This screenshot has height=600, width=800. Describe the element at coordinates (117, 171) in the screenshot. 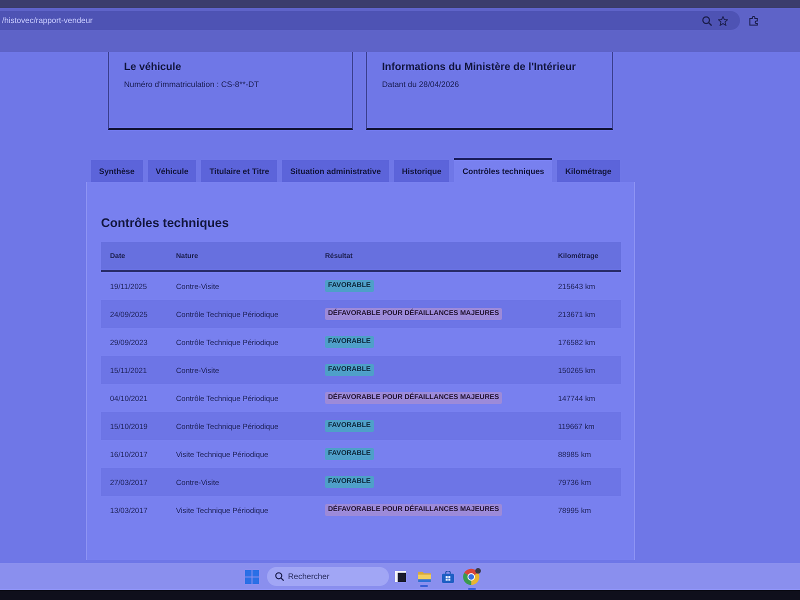

I see `tab: Synthèse` at that location.